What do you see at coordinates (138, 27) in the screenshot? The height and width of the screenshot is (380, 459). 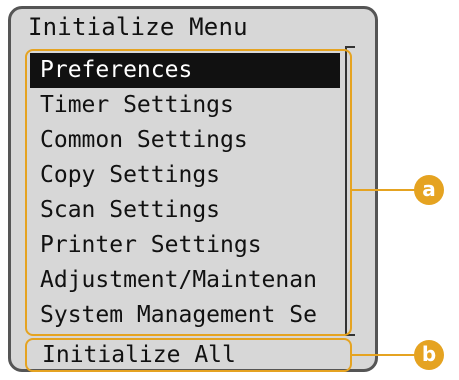 I see `screen-title: Initialize Menu` at bounding box center [138, 27].